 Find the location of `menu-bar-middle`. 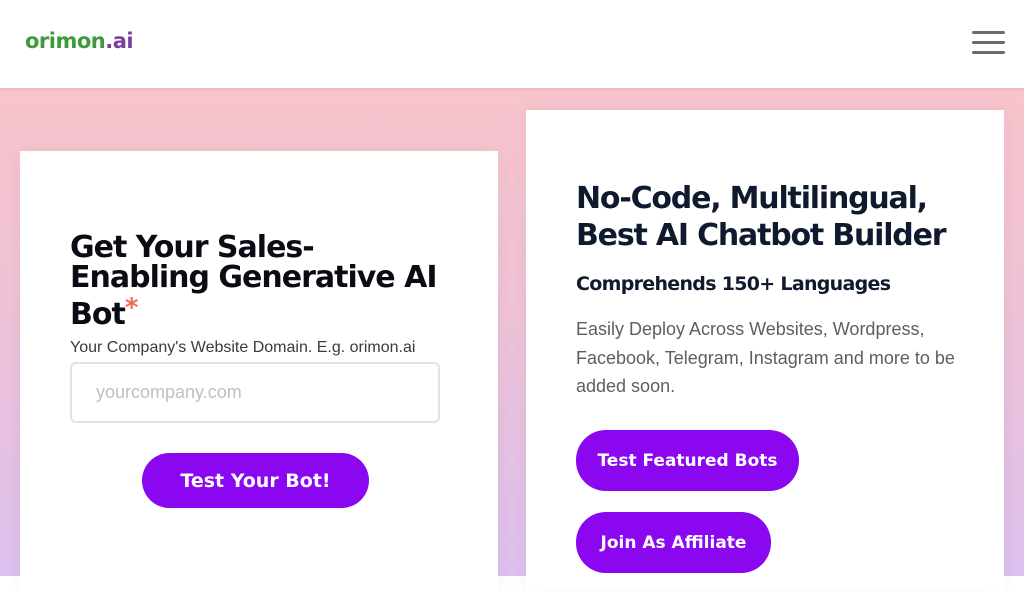

menu-bar-middle is located at coordinates (988, 42).